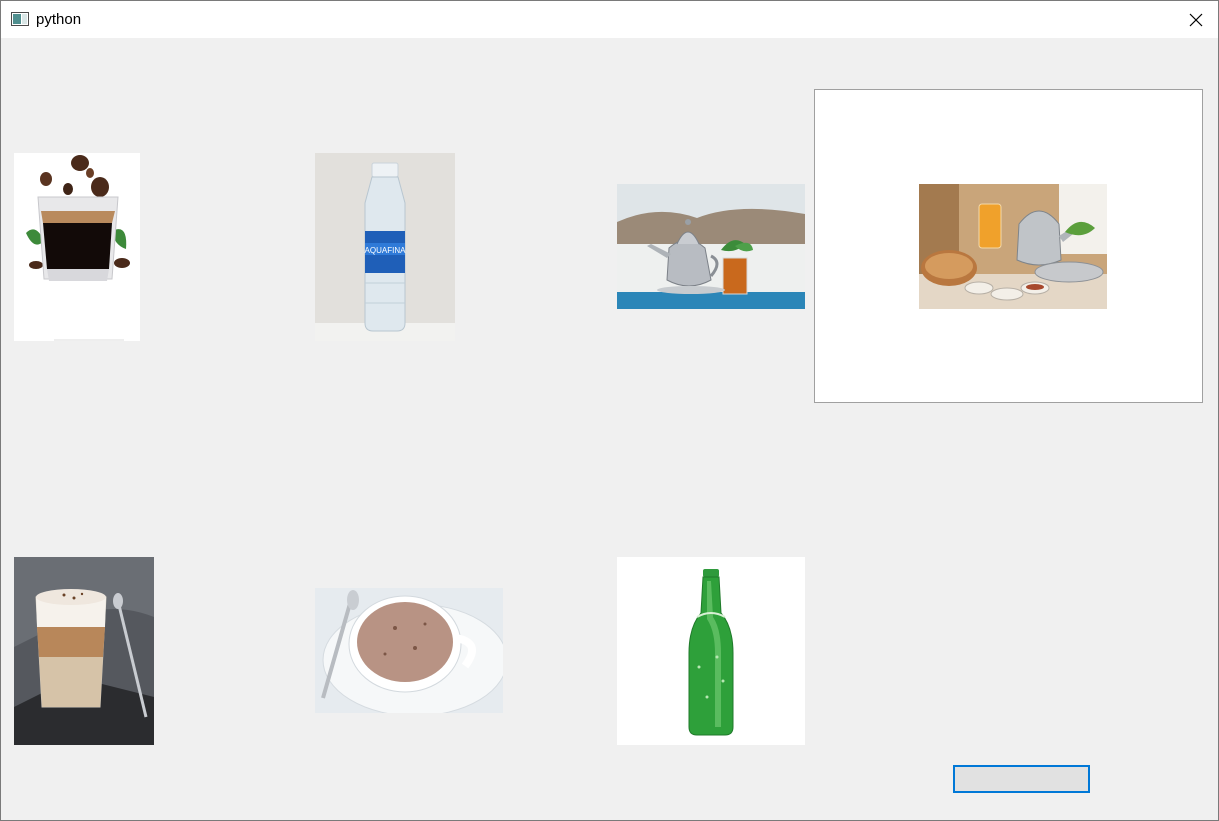  I want to click on drink-image-hot-chocolate, so click(409, 650).